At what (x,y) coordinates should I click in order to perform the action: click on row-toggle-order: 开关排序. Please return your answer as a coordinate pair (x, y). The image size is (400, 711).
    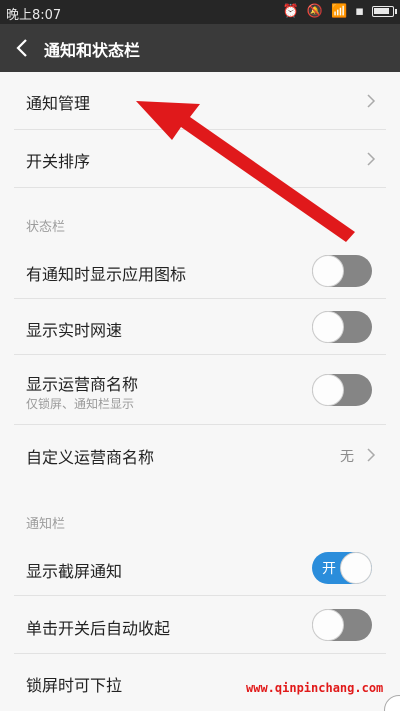
    Looking at the image, I should click on (200, 159).